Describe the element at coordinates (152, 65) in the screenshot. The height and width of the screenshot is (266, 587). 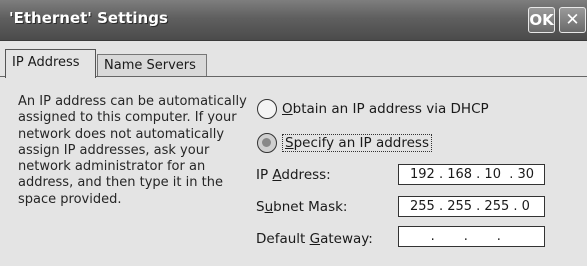
I see `tab-name-servers: Name Servers` at that location.